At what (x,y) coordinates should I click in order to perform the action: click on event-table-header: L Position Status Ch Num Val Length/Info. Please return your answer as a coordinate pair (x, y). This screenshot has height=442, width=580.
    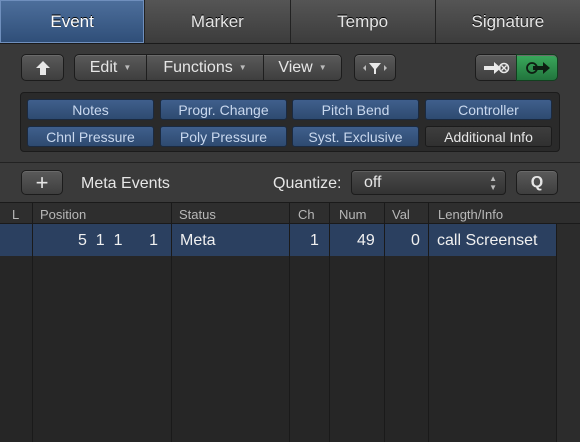
    Looking at the image, I should click on (290, 213).